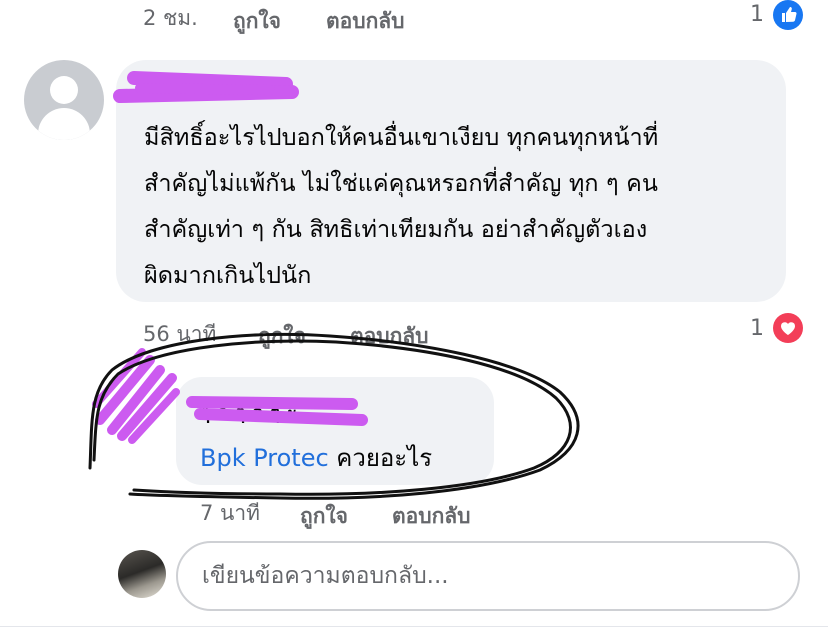 The height and width of the screenshot is (638, 828). I want to click on heart-icon, so click(788, 328).